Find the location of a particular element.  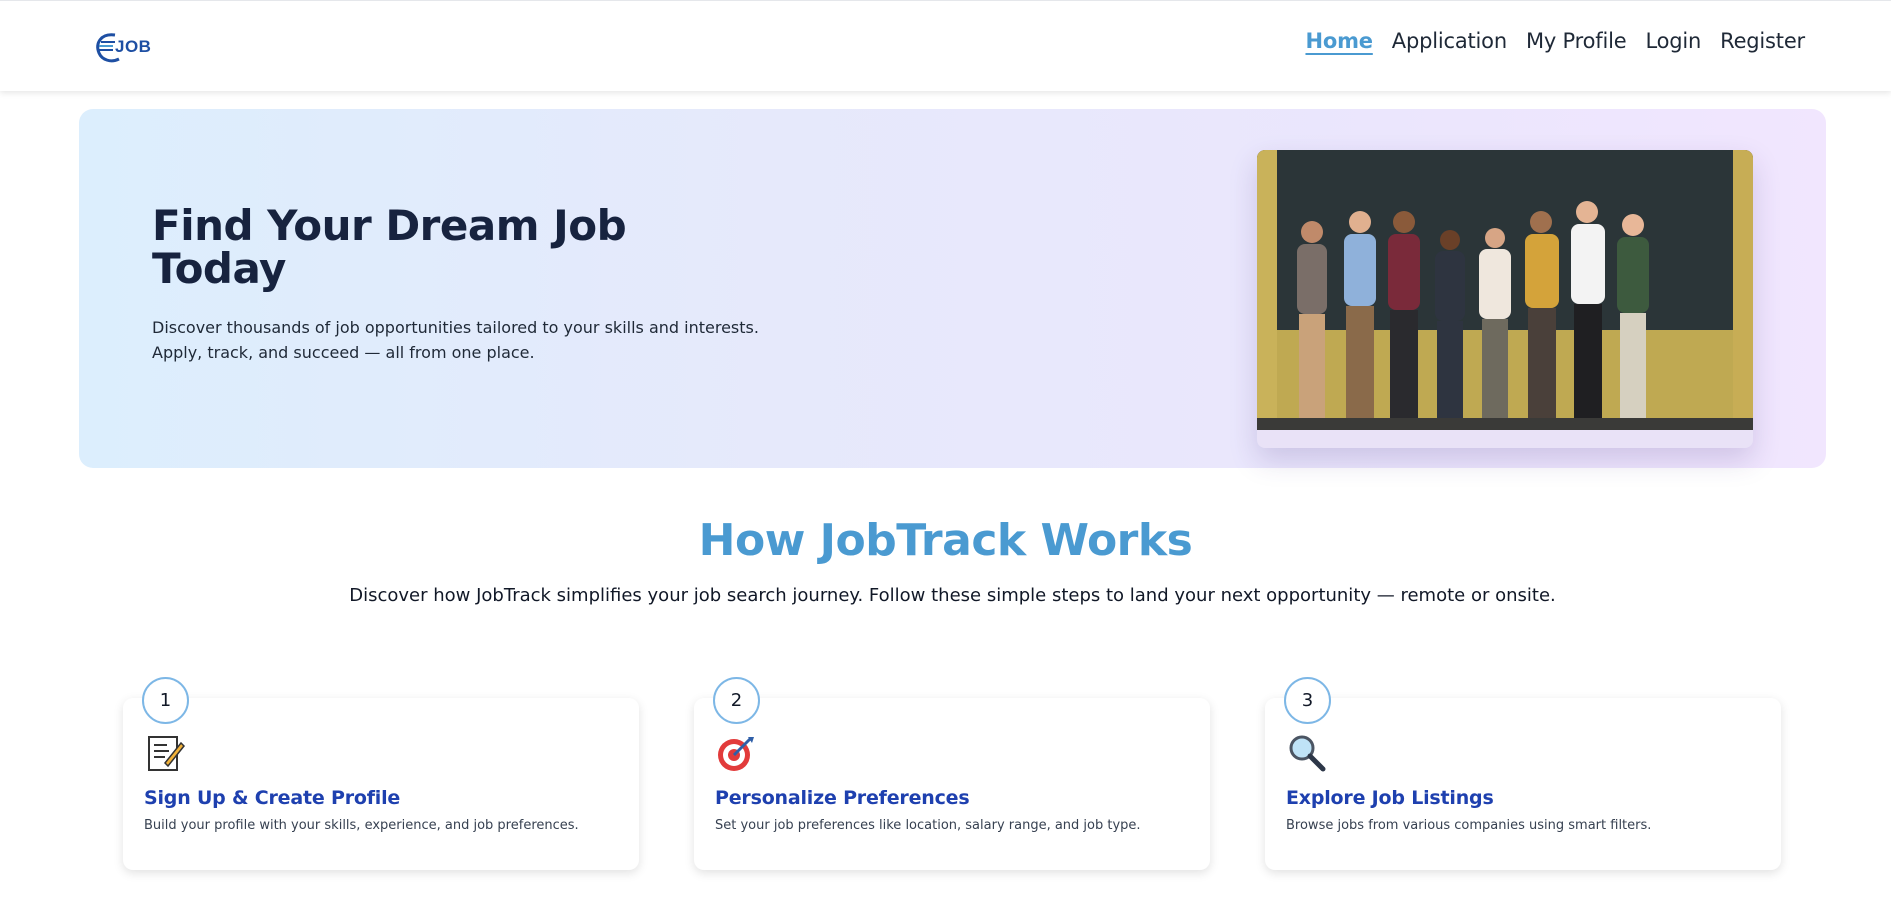

hero-title: Find Your Dream Job Today is located at coordinates (389, 247).